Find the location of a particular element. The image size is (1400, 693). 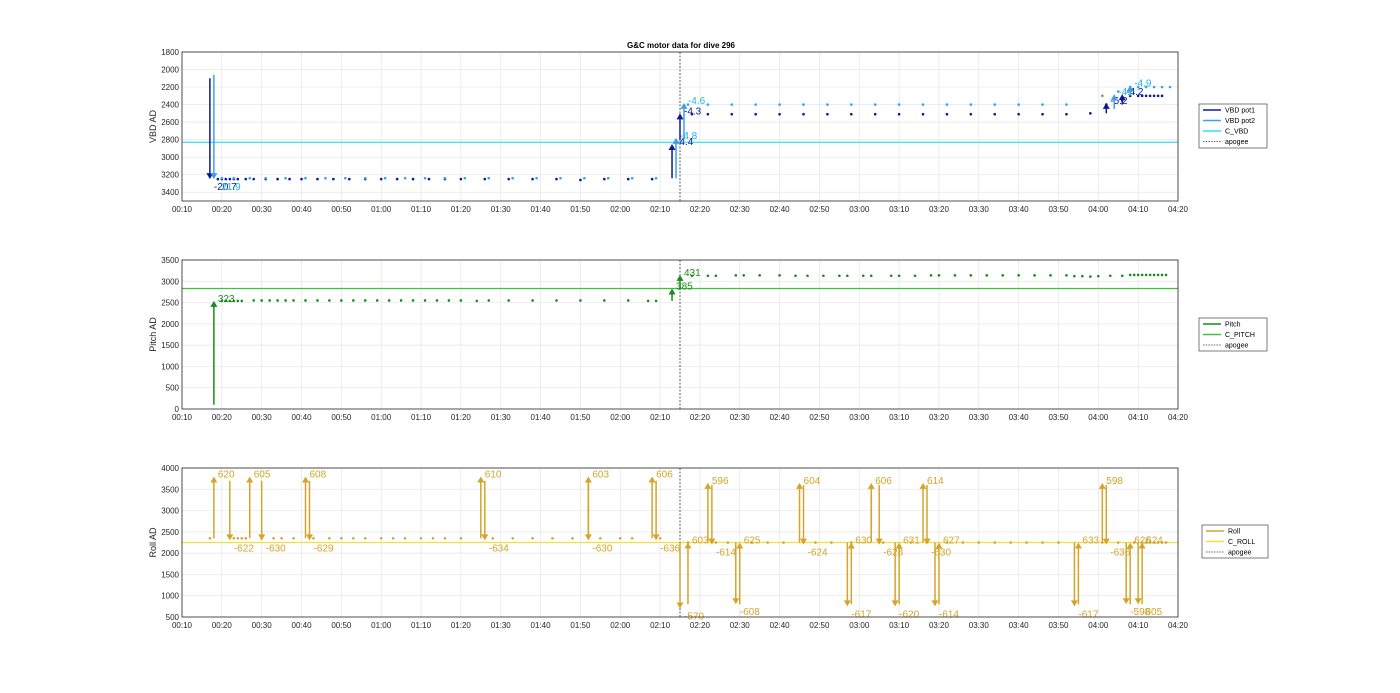

motor-move-label: 596 is located at coordinates (720, 481).